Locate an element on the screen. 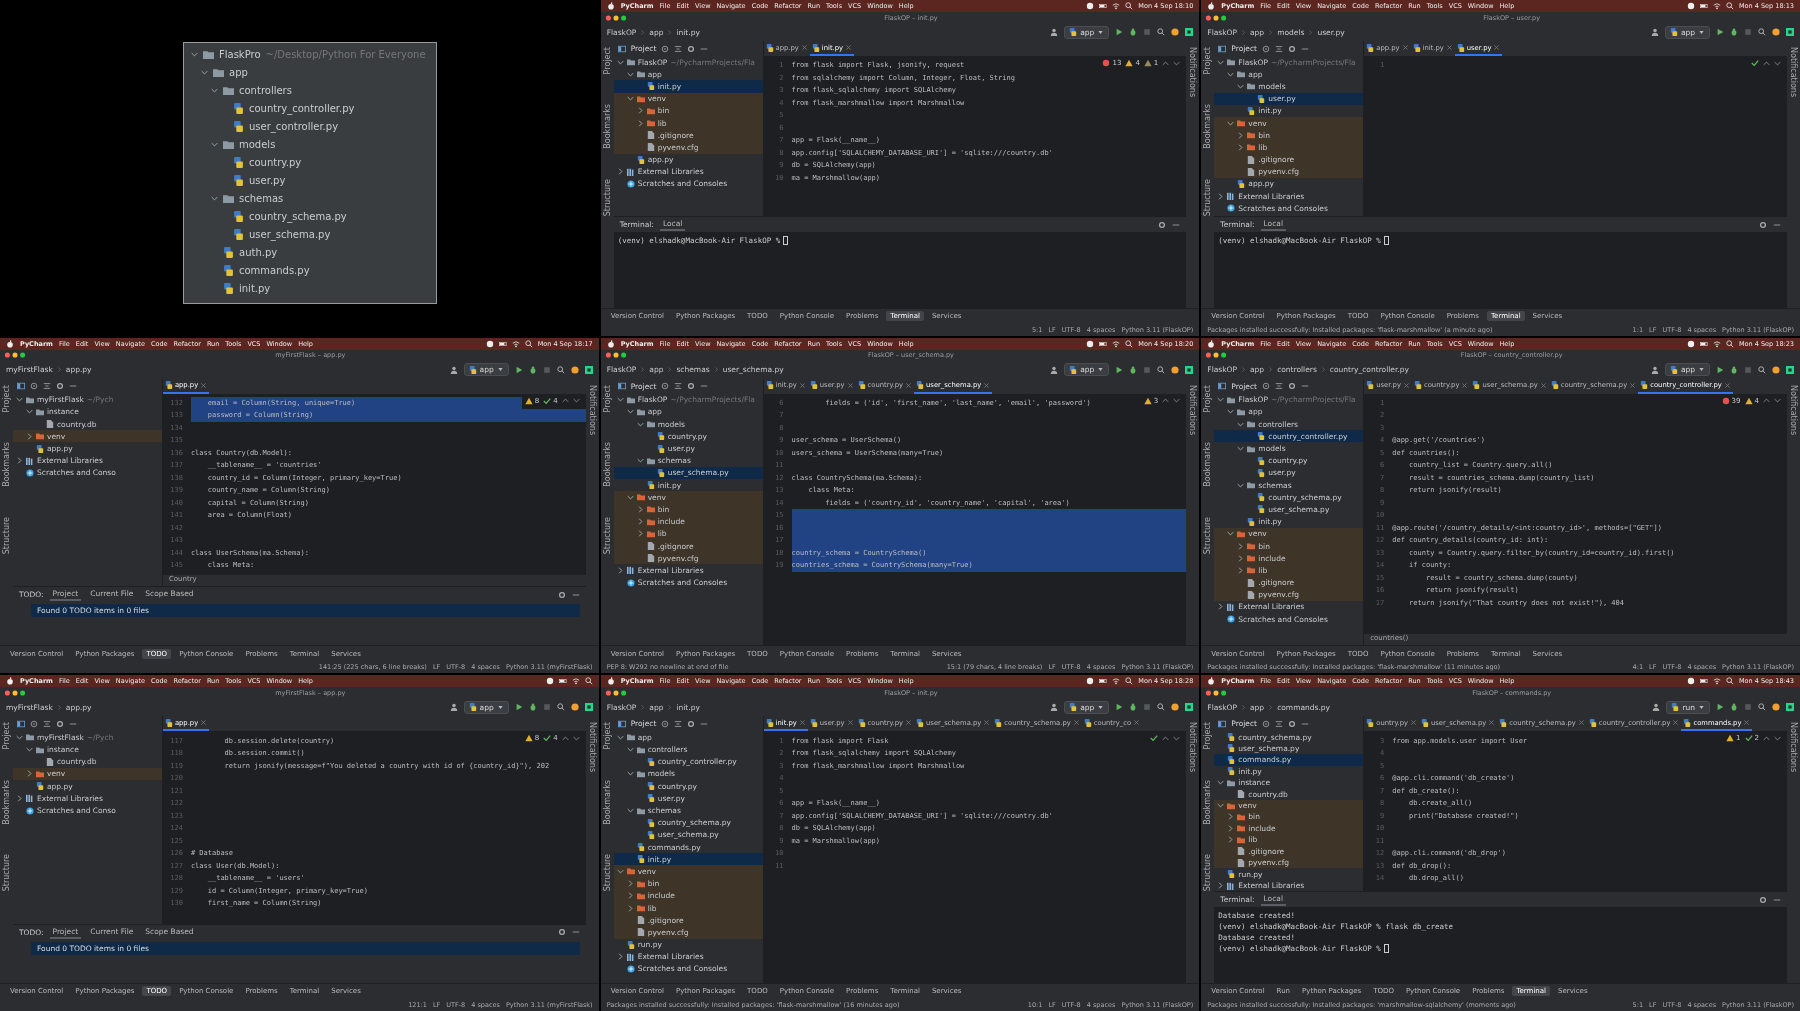  tree-item: auth.py is located at coordinates (308, 252).